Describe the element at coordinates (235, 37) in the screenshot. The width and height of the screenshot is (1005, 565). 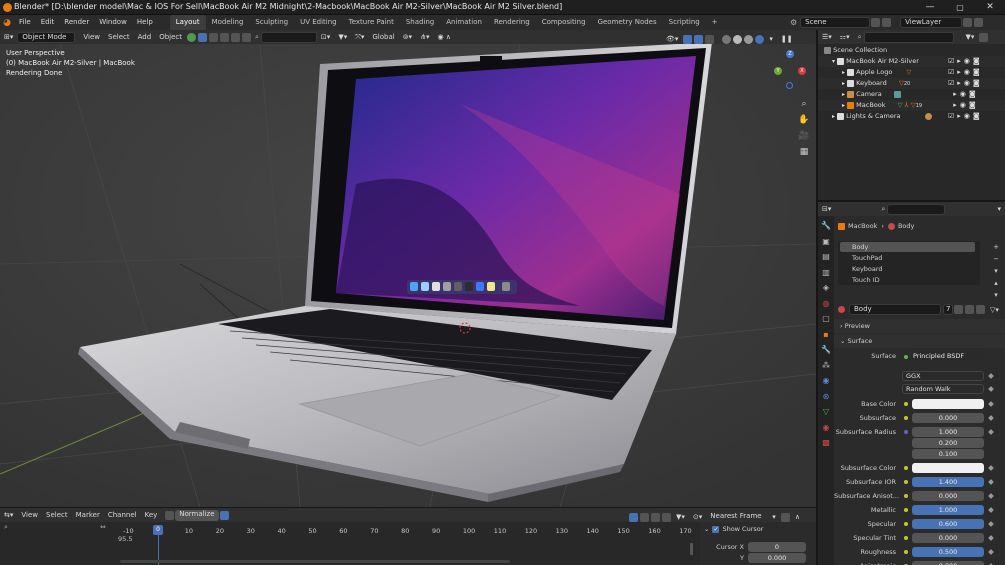
I see `select-invert-icon` at that location.